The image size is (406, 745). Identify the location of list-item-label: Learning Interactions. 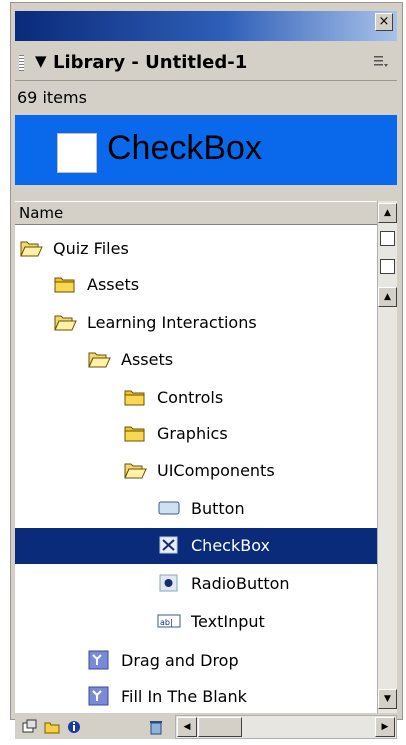
(172, 322).